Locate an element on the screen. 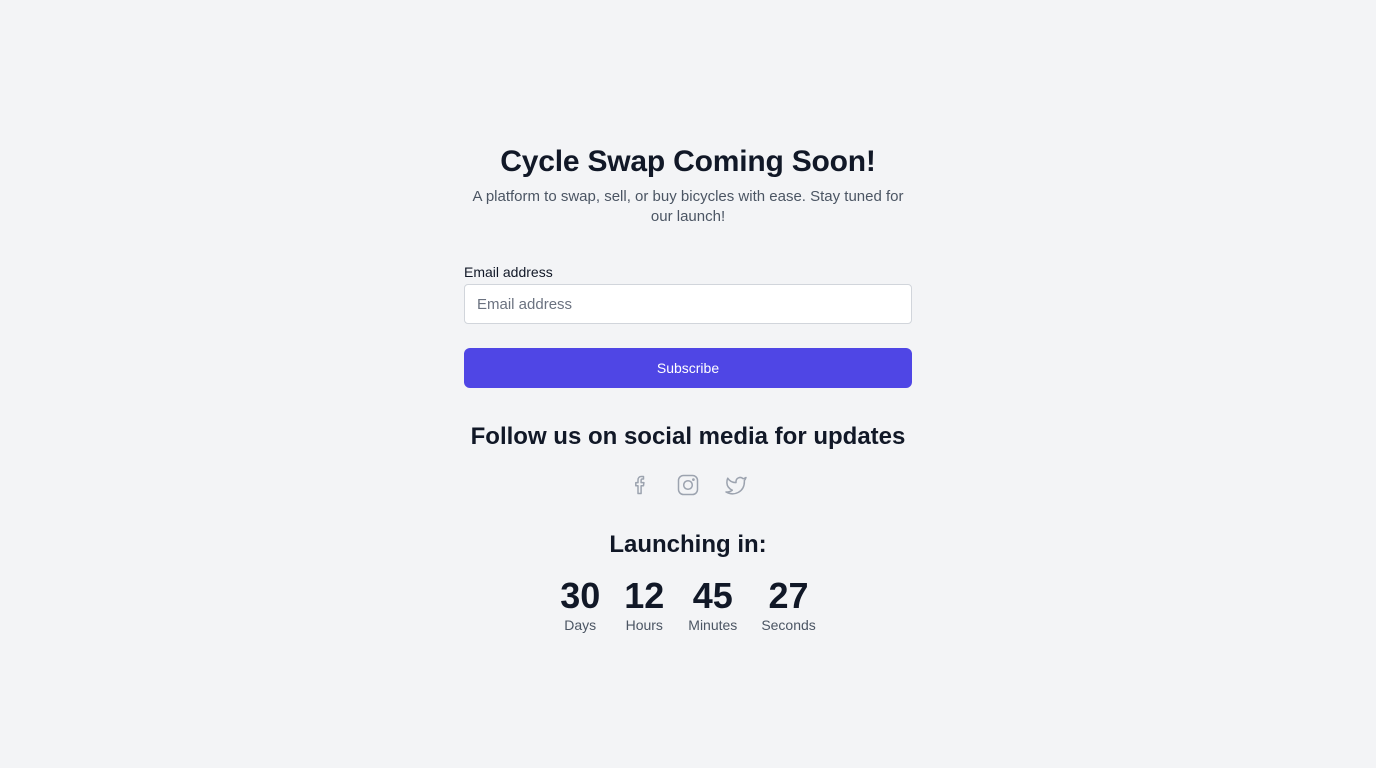 This screenshot has width=1376, height=768. days-value: 30 is located at coordinates (580, 595).